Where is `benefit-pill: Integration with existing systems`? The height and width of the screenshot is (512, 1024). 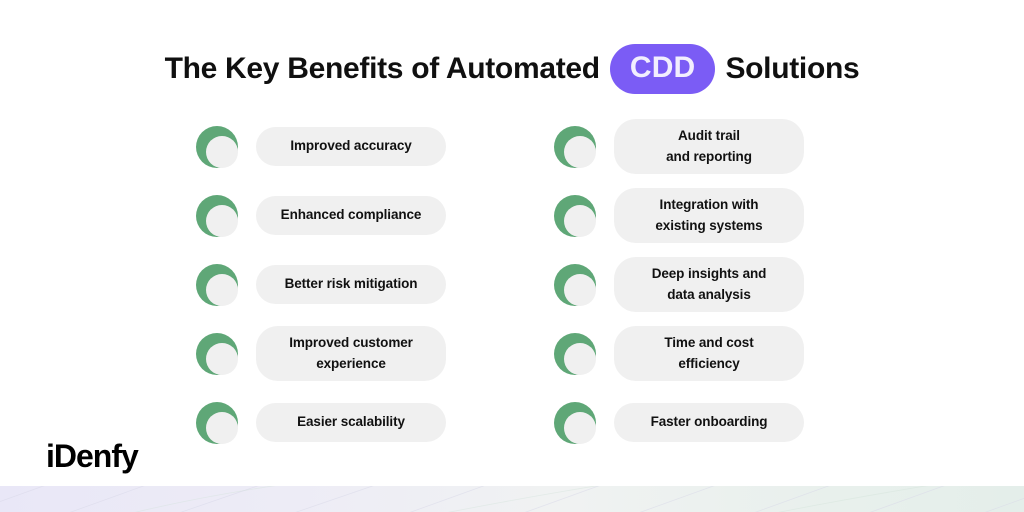
benefit-pill: Integration with existing systems is located at coordinates (709, 215).